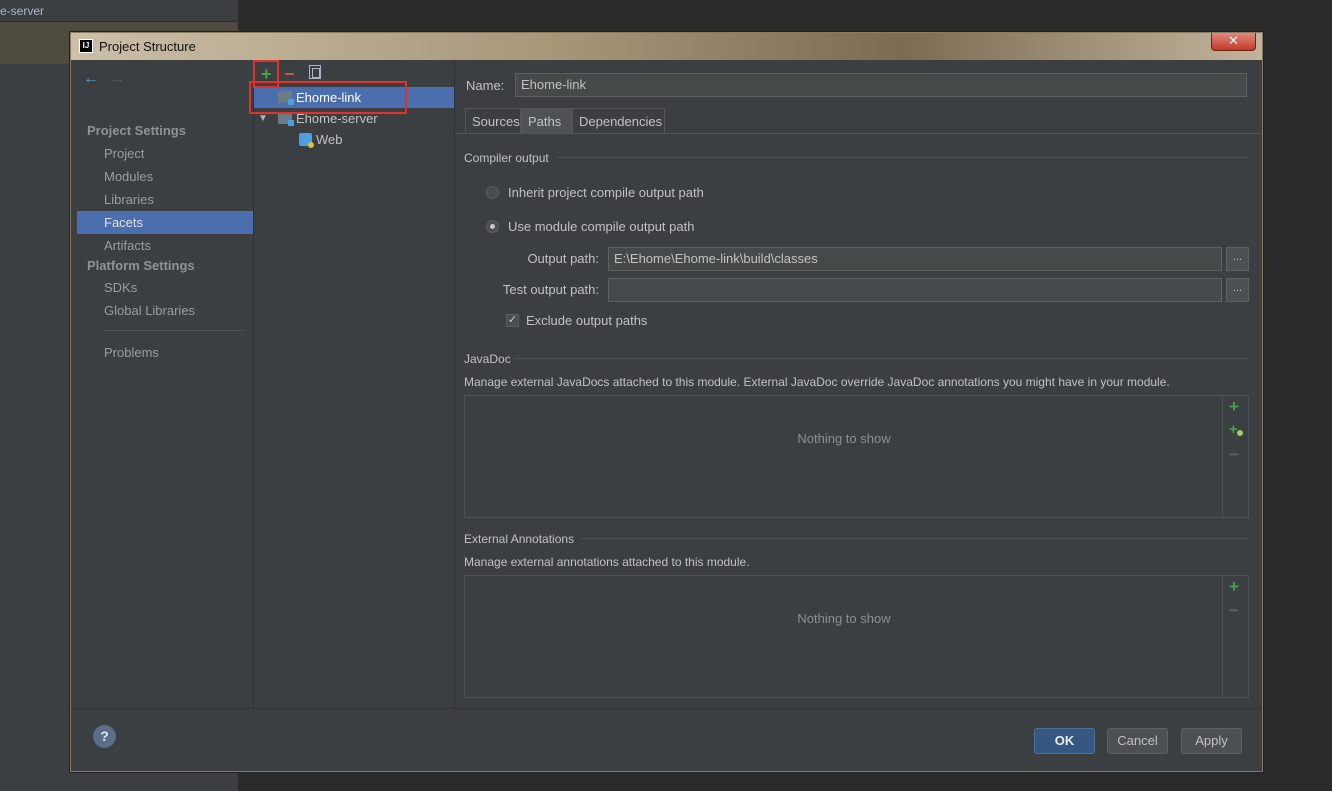 Image resolution: width=1332 pixels, height=791 pixels. Describe the element at coordinates (104, 736) in the screenshot. I see `help-button: ?` at that location.